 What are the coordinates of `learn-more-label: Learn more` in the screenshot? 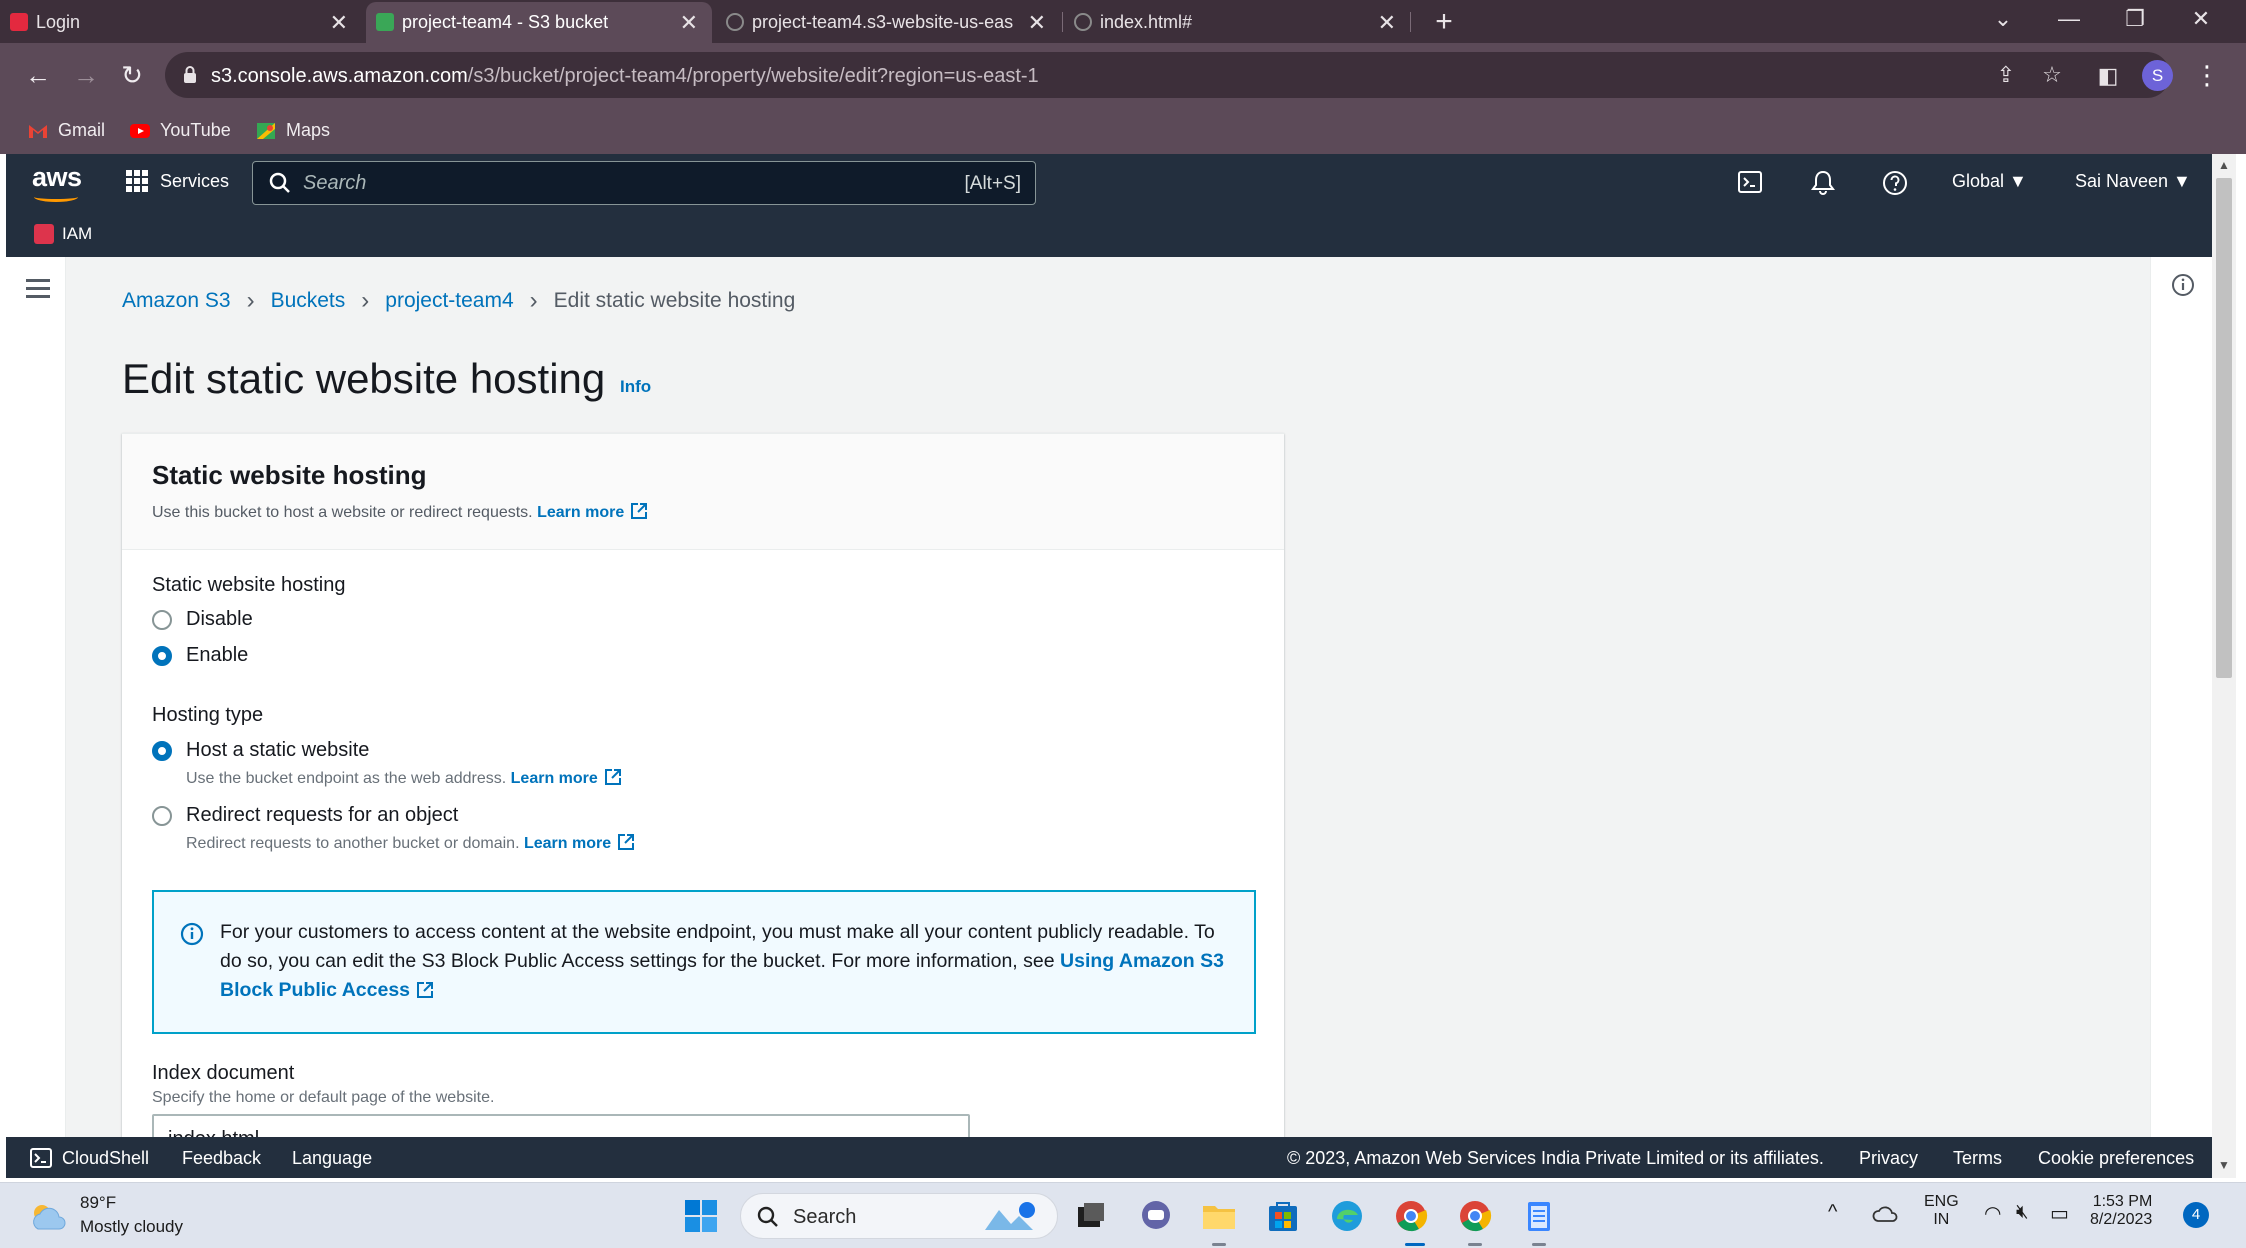 It's located at (554, 778).